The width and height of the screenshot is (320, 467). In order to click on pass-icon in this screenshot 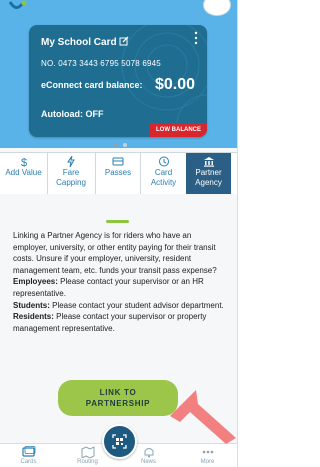, I will do `click(118, 161)`.